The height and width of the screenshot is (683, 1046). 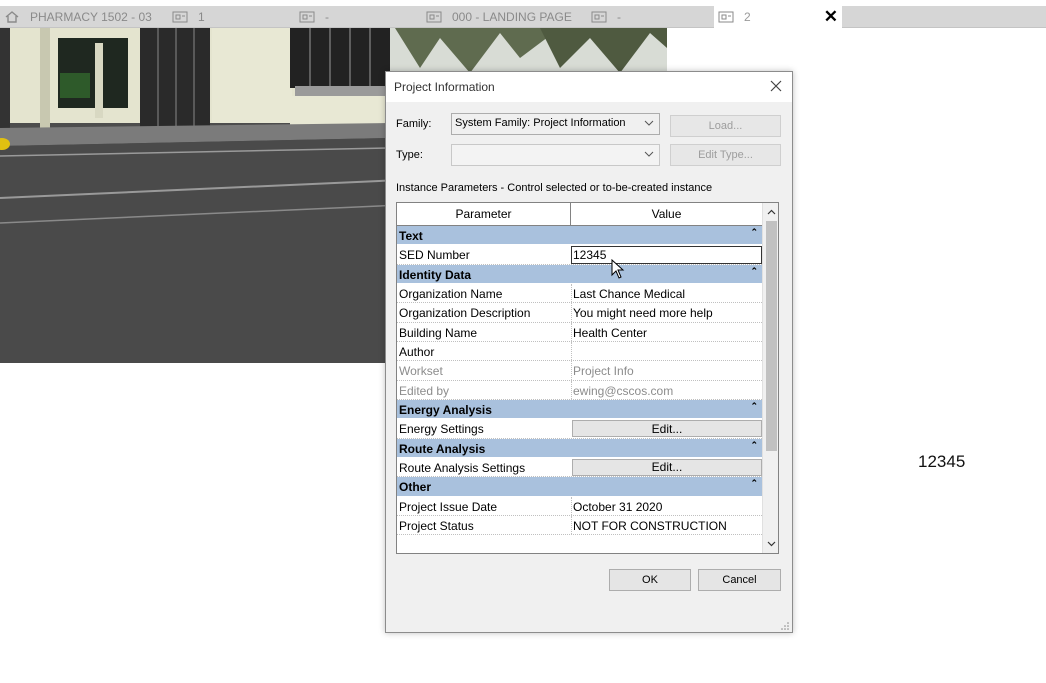 What do you see at coordinates (421, 371) in the screenshot?
I see `param-name: Workset` at bounding box center [421, 371].